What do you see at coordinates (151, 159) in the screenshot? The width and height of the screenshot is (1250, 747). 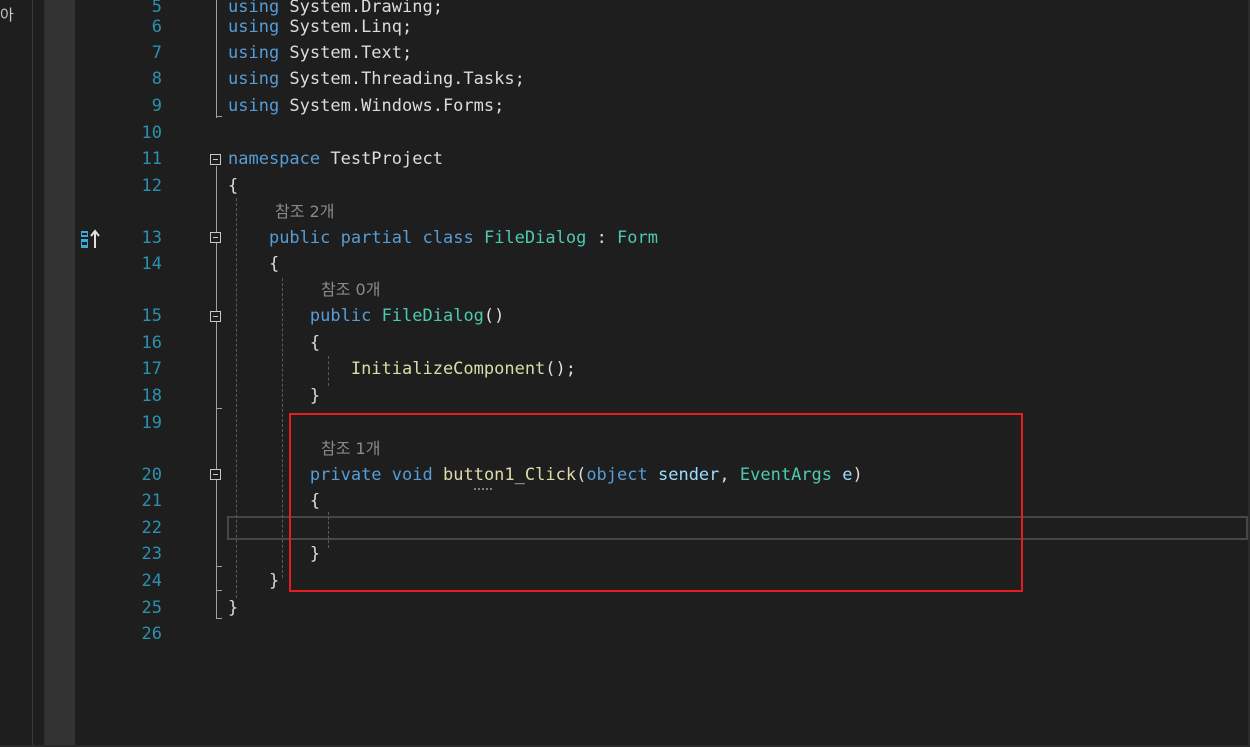 I see `line-number: 11` at bounding box center [151, 159].